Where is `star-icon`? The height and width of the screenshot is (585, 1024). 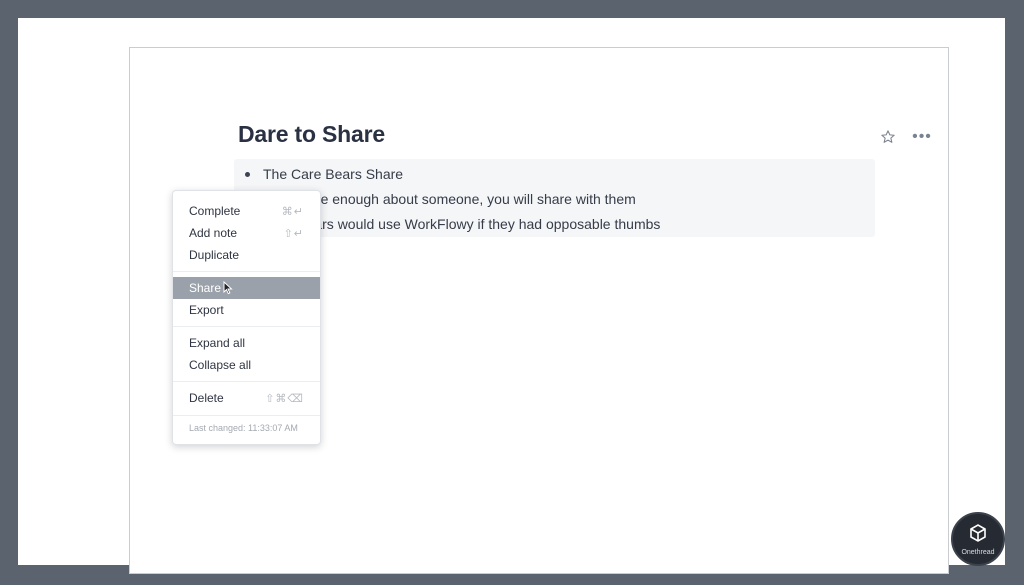 star-icon is located at coordinates (888, 136).